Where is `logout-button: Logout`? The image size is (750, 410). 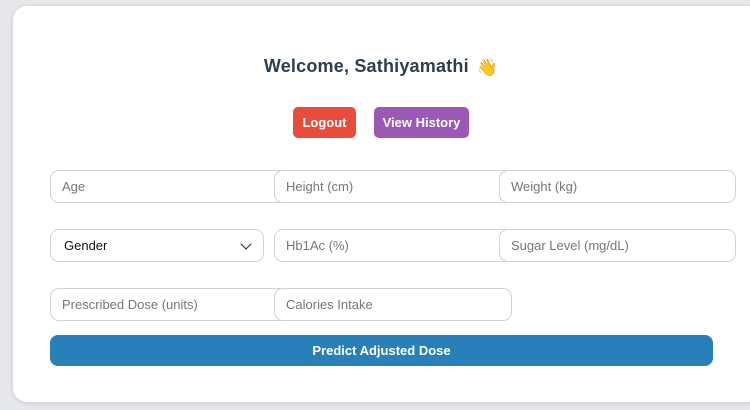 logout-button: Logout is located at coordinates (324, 122).